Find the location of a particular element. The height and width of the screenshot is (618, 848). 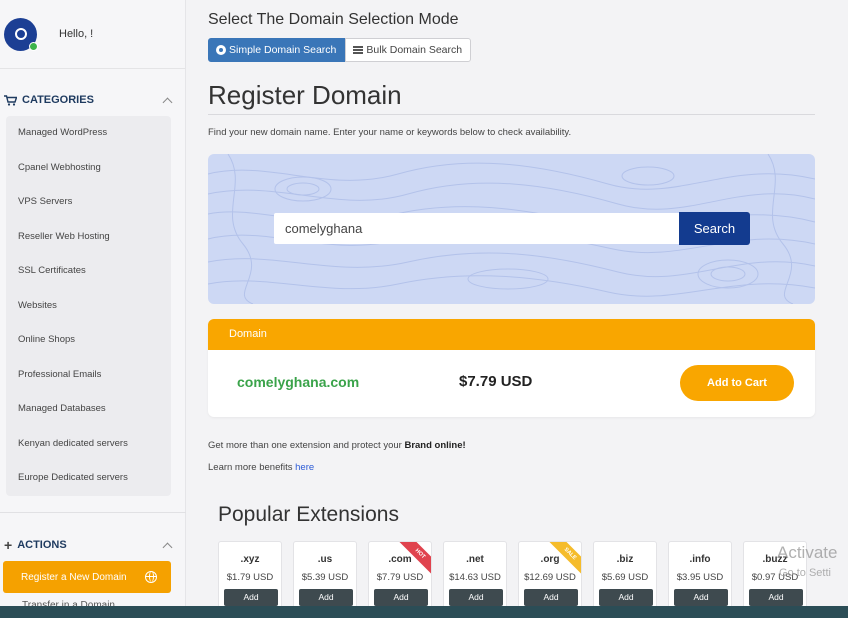

domain-search-input is located at coordinates (476, 228).